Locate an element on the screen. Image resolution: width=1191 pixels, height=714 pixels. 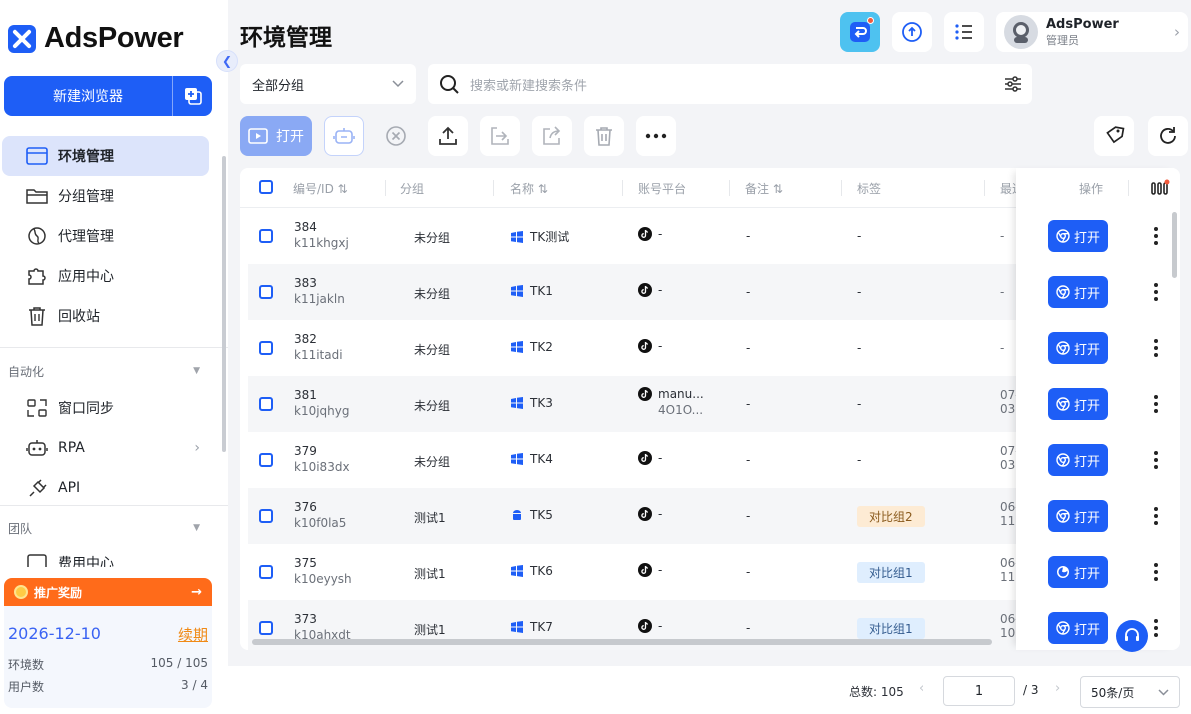
sidebar-item-label: 应用中心 is located at coordinates (86, 277).